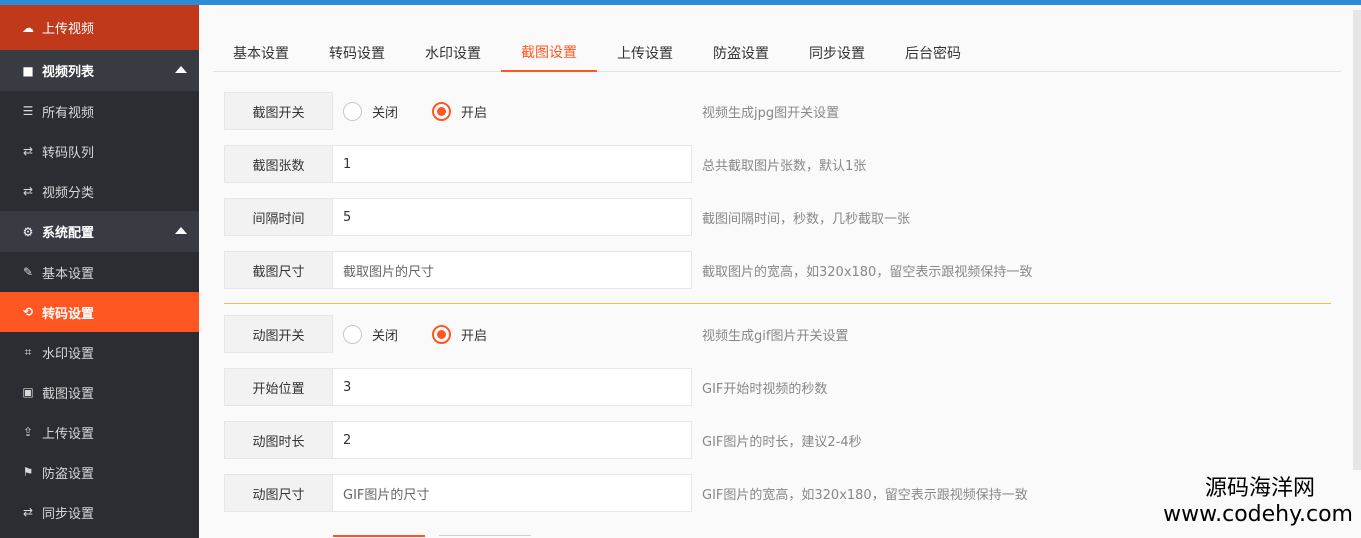 The height and width of the screenshot is (538, 1361). I want to click on sidebar-item-label: 同步设置, so click(68, 514).